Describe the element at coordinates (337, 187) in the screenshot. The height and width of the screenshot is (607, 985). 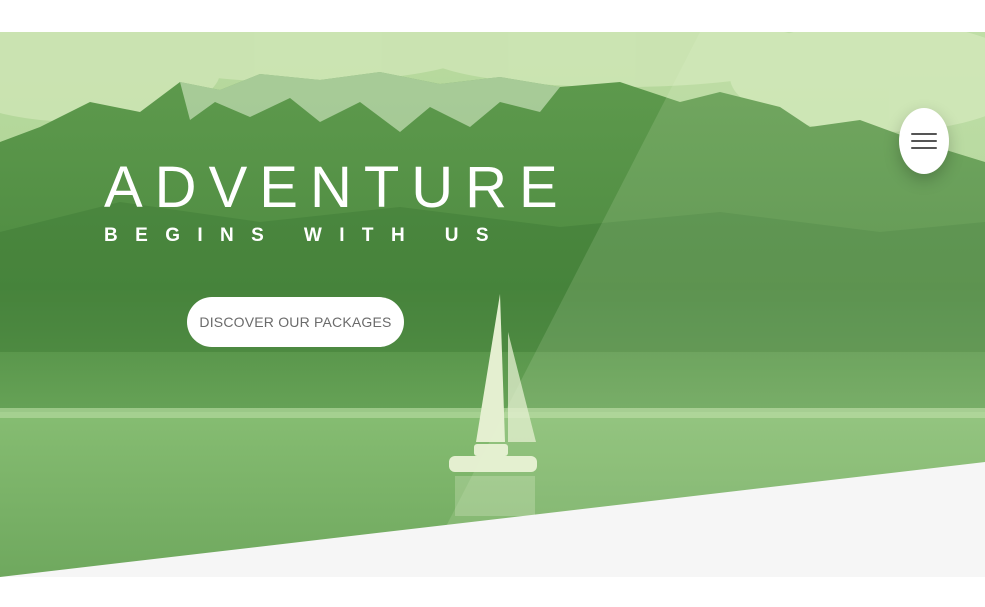
I see `hero-title: ADVENTURE` at that location.